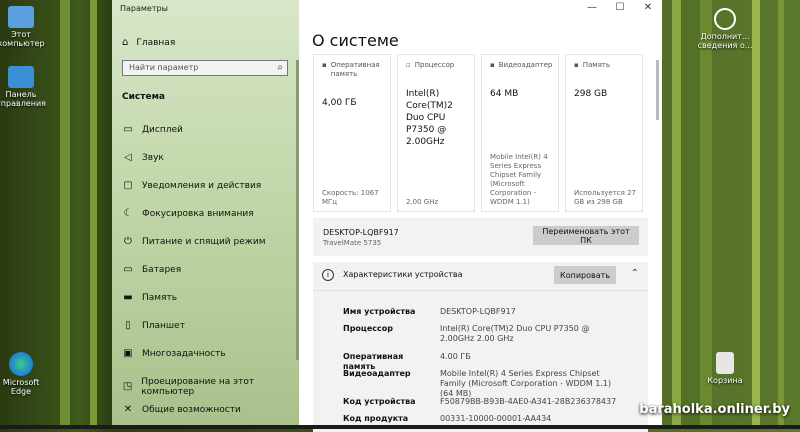 The width and height of the screenshot is (800, 432). Describe the element at coordinates (528, 401) in the screenshot. I see `spec-value: F50879BB-B93B-4AE0-A341-28B236378437` at that location.